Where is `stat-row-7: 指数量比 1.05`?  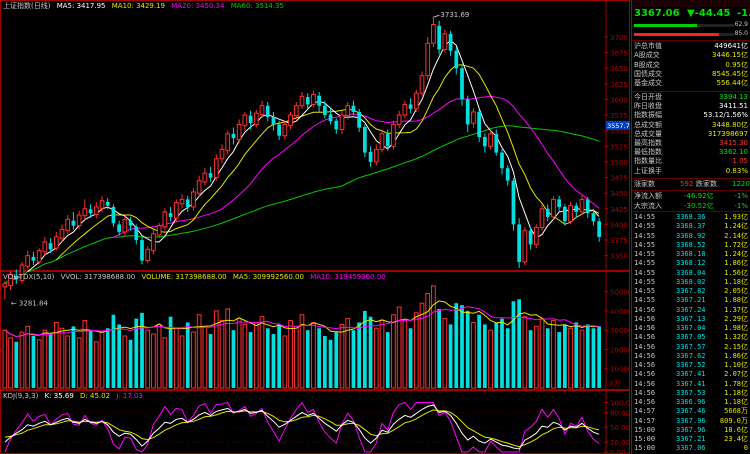 stat-row-7: 指数量比 1.05 is located at coordinates (691, 161).